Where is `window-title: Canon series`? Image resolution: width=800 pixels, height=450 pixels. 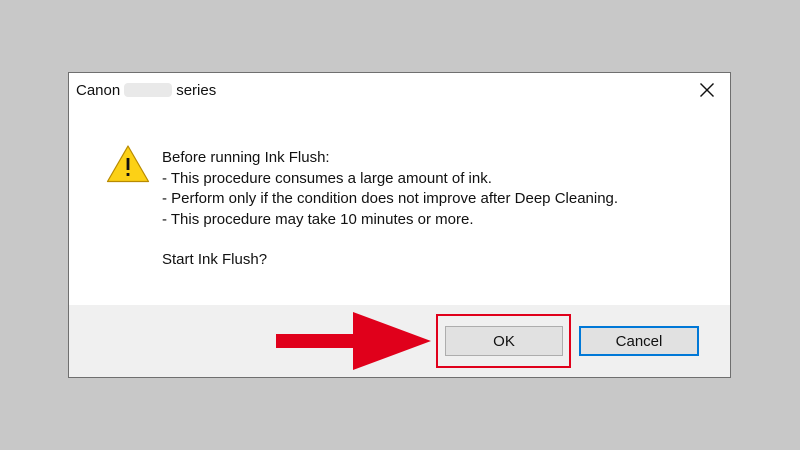
window-title: Canon series is located at coordinates (146, 90).